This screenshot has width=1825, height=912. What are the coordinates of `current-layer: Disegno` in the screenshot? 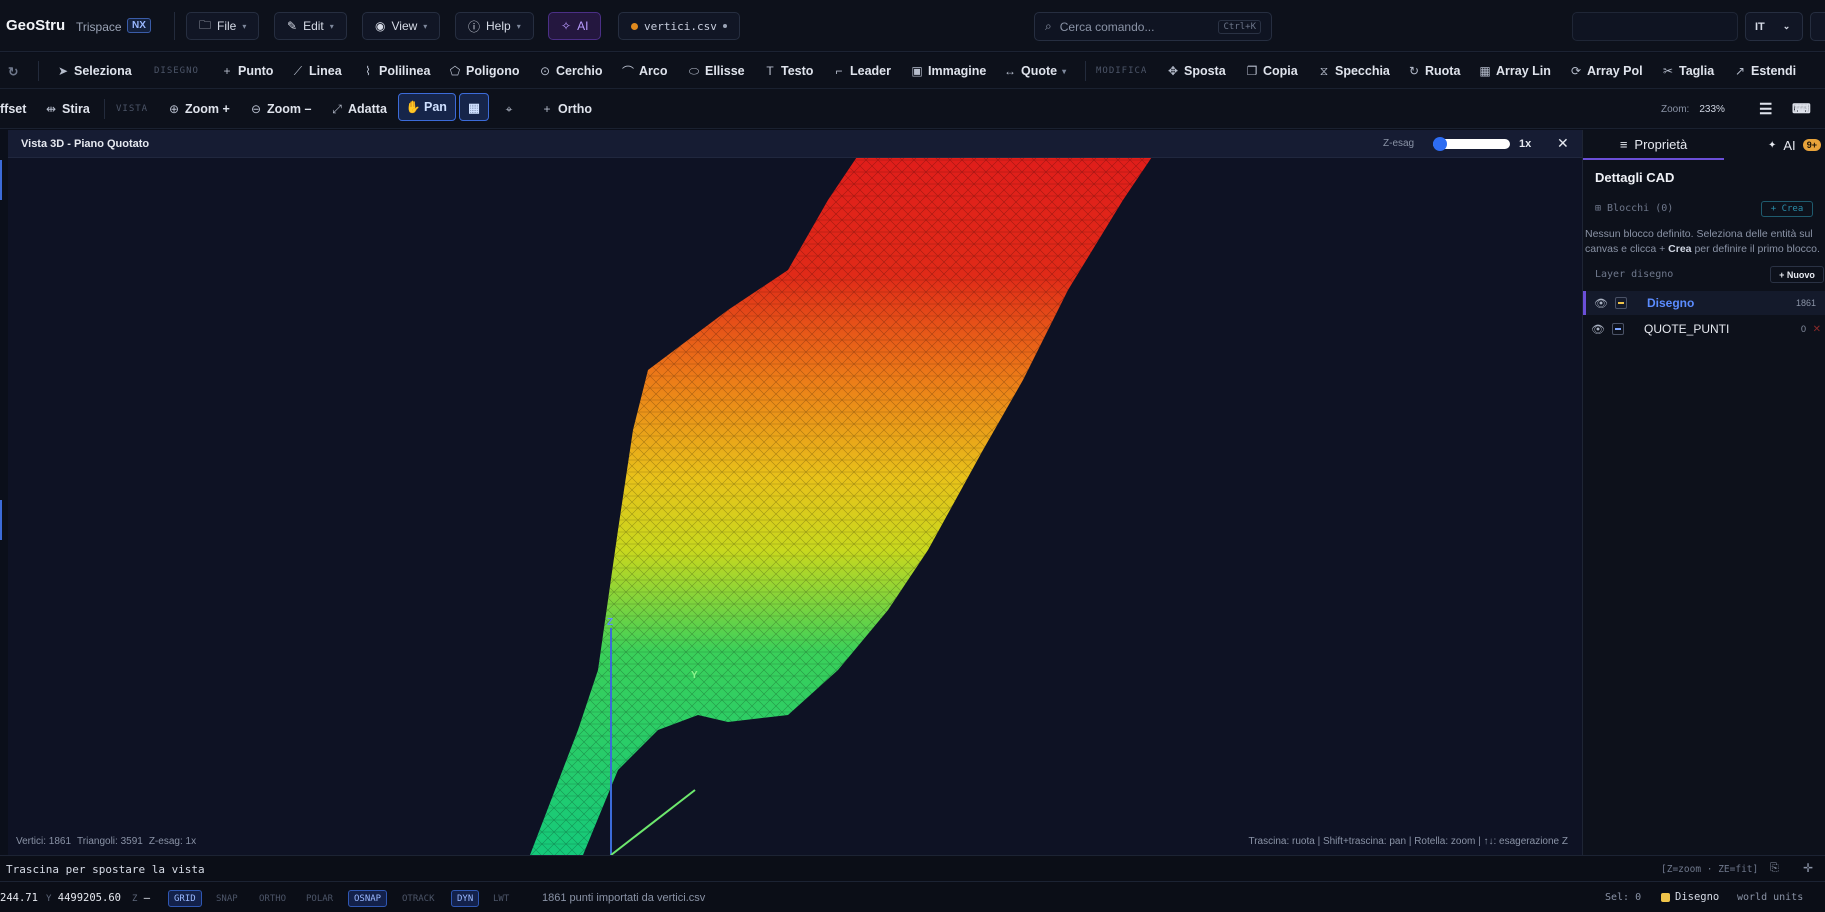 It's located at (1690, 897).